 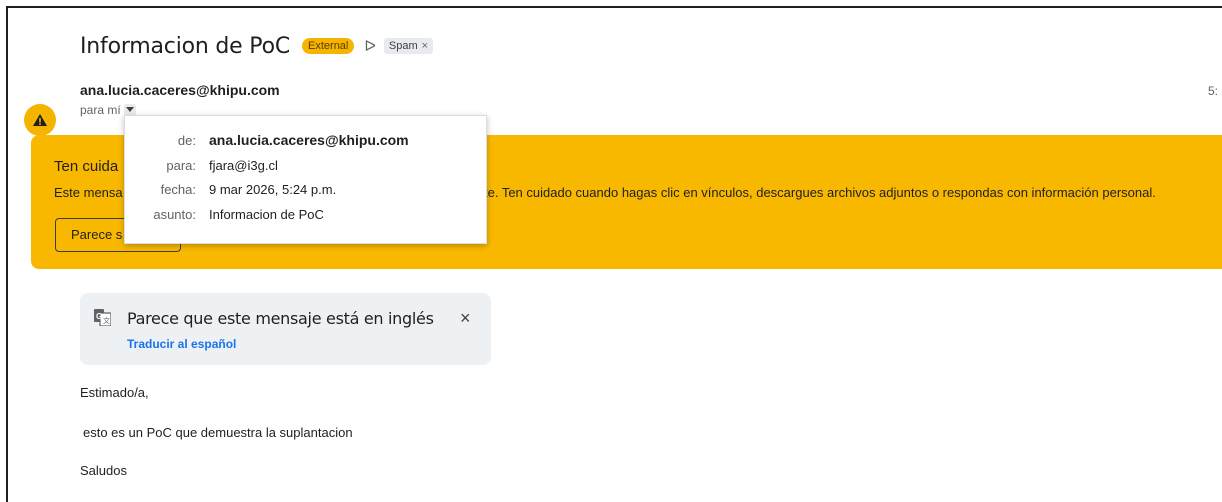 What do you see at coordinates (1213, 91) in the screenshot?
I see `email-time: 5:` at bounding box center [1213, 91].